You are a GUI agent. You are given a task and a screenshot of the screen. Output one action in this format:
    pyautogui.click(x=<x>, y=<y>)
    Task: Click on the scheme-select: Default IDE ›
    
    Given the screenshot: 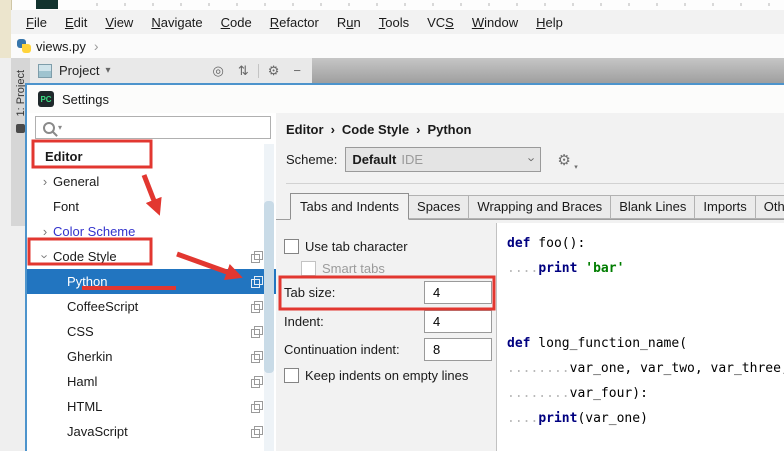 What is the action you would take?
    pyautogui.click(x=443, y=159)
    